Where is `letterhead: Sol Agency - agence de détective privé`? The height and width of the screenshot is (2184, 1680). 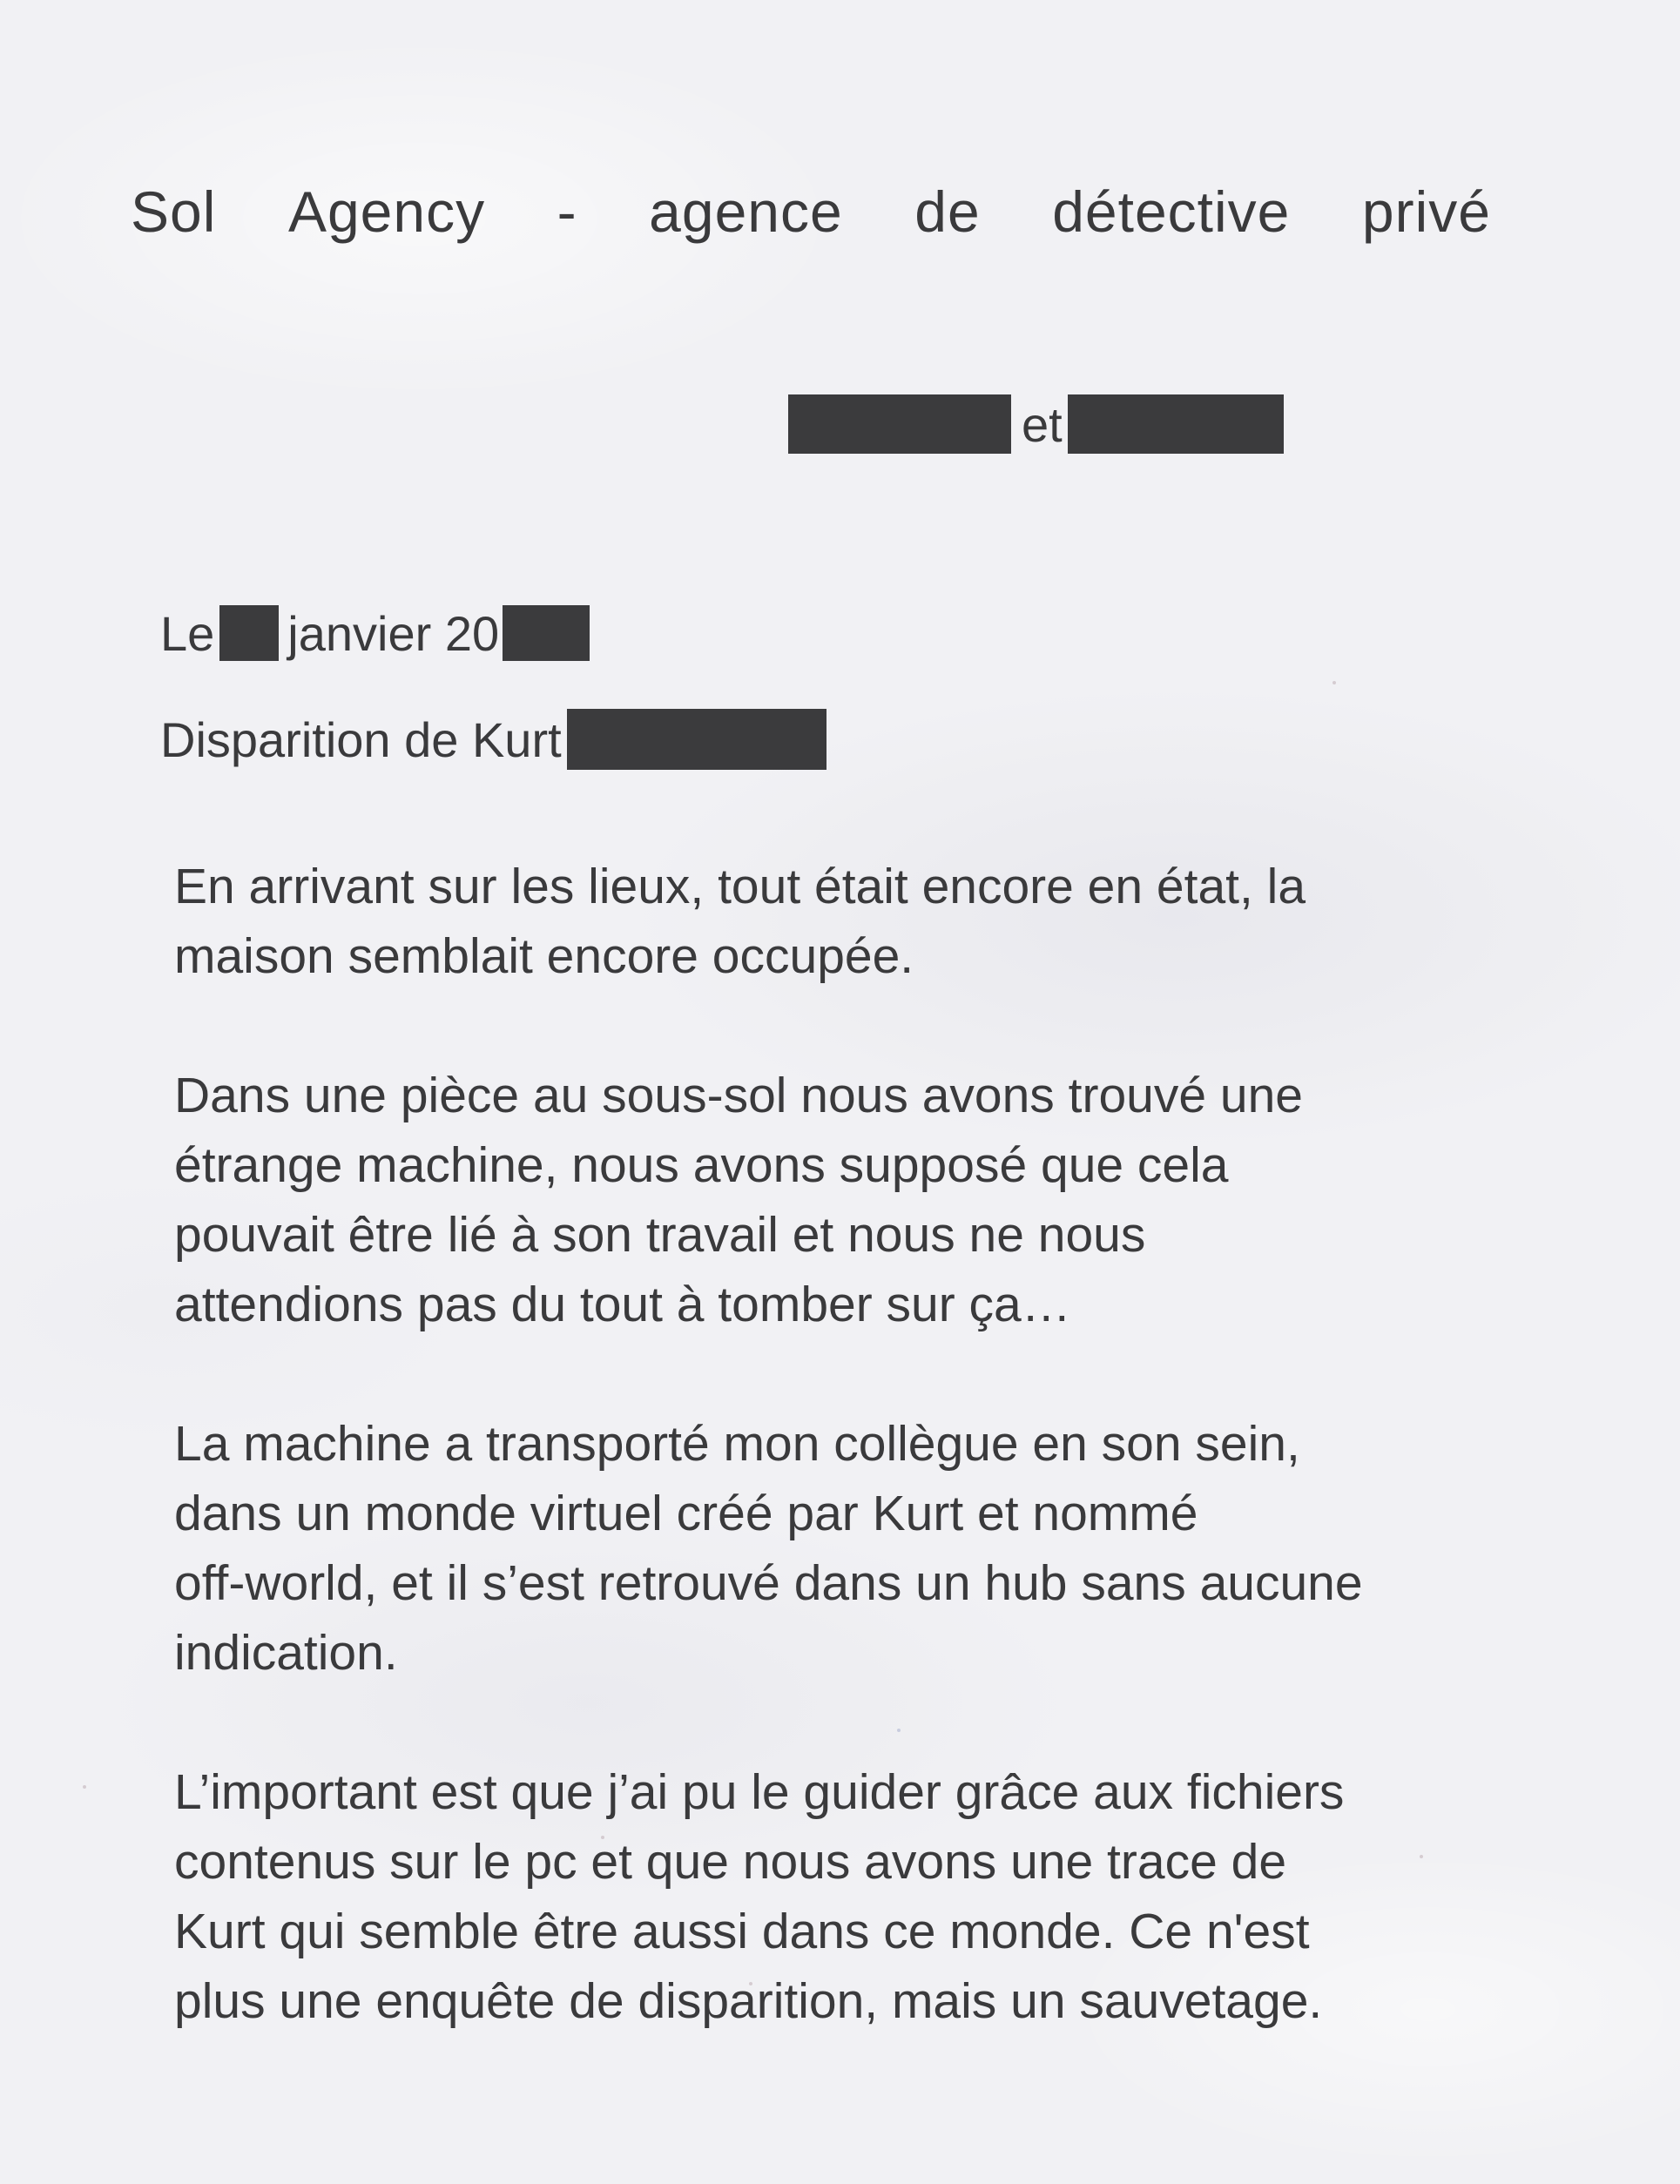 letterhead: Sol Agency - agence de détective privé is located at coordinates (811, 212).